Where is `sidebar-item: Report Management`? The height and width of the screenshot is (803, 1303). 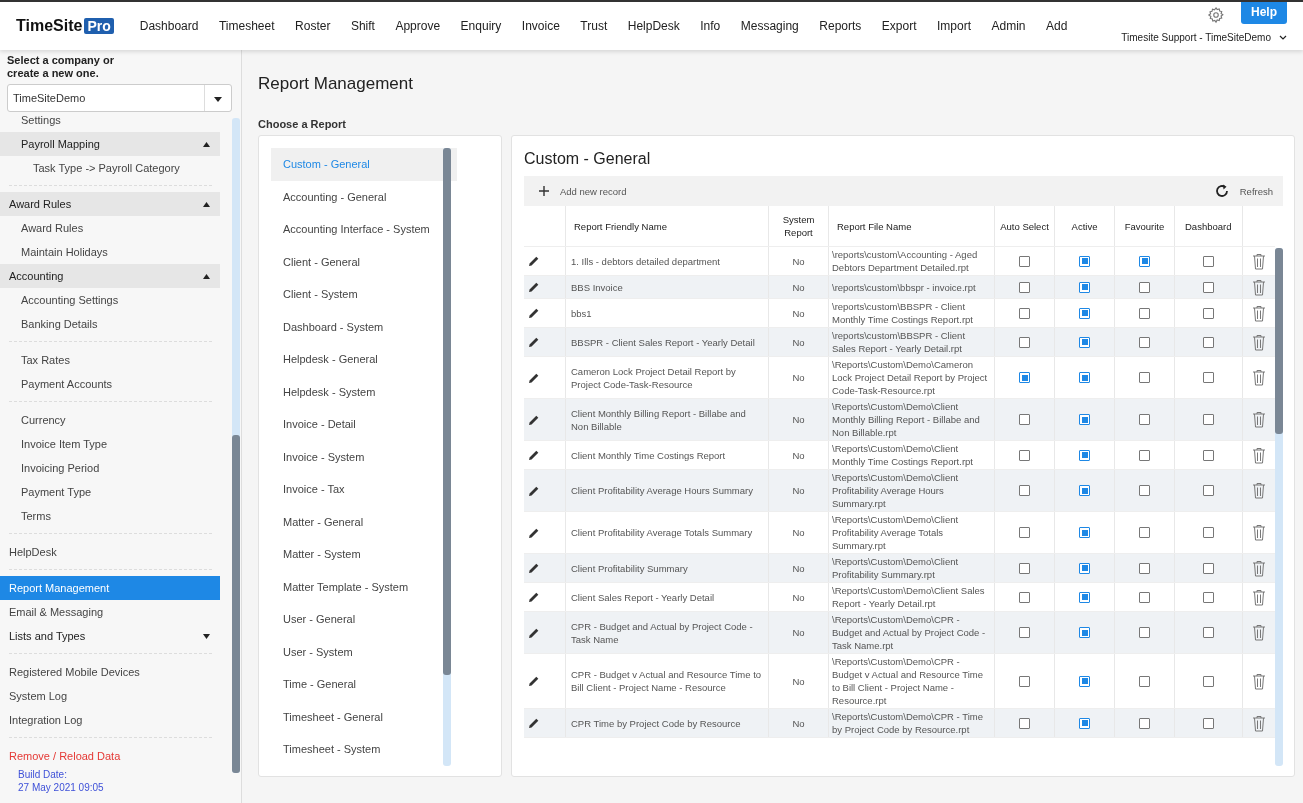
sidebar-item: Report Management is located at coordinates (110, 588).